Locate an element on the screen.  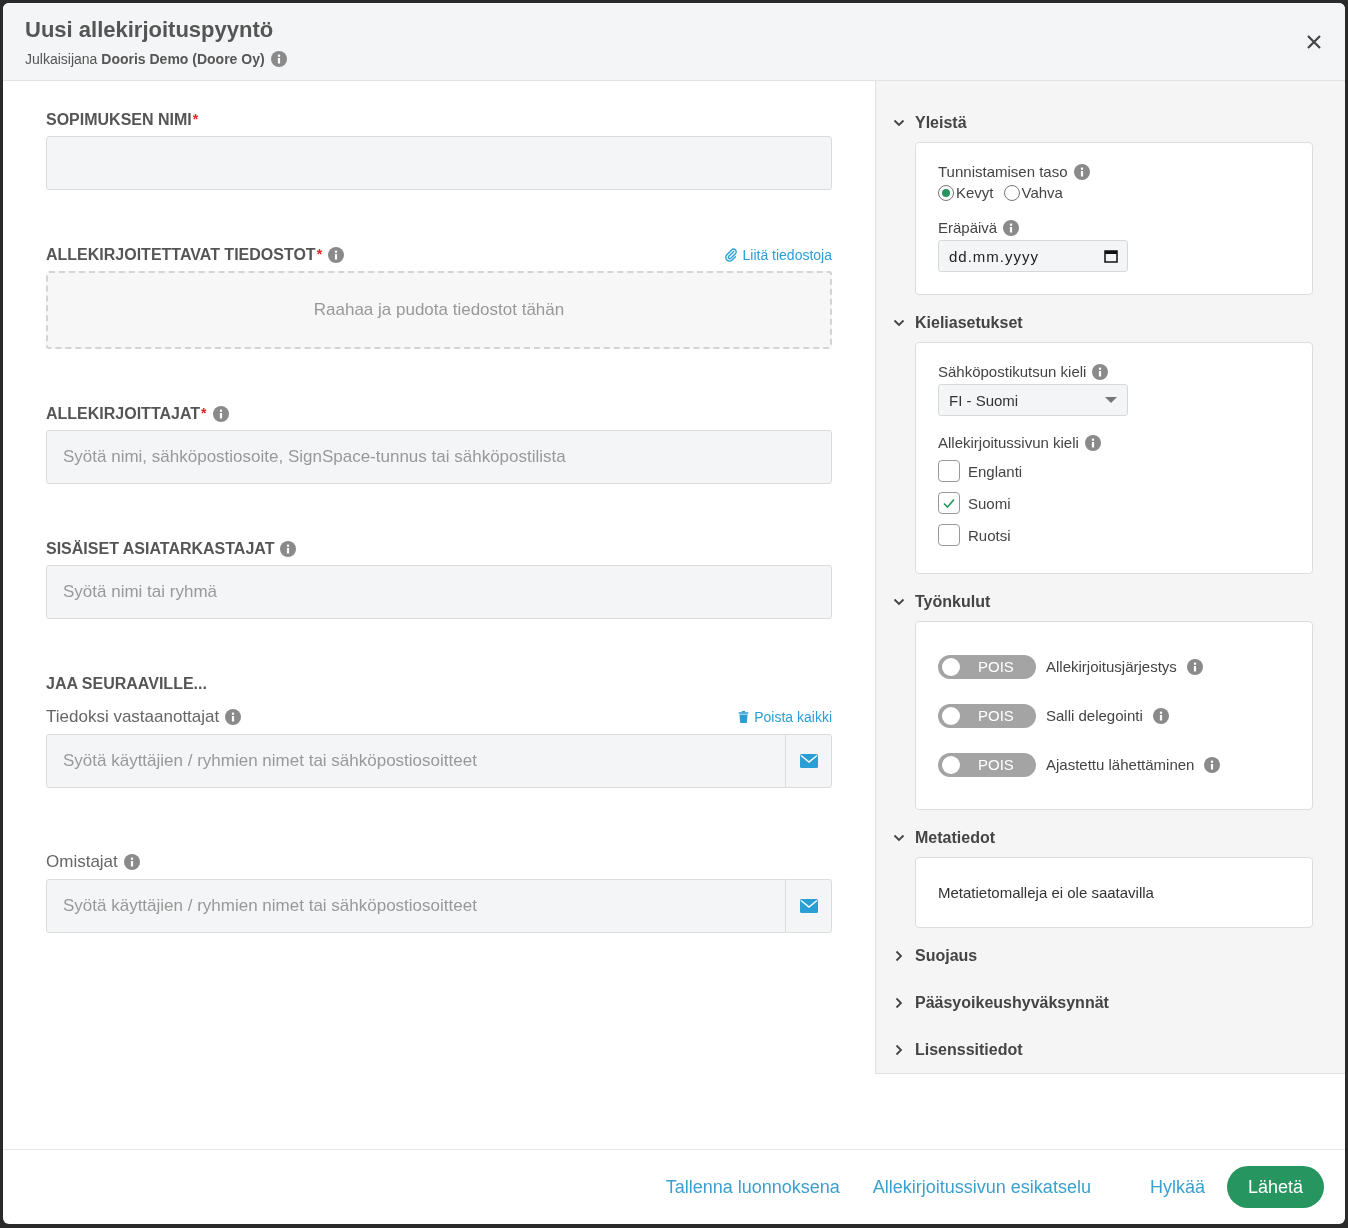
field-label: Tunnistamisen taso is located at coordinates (1003, 171).